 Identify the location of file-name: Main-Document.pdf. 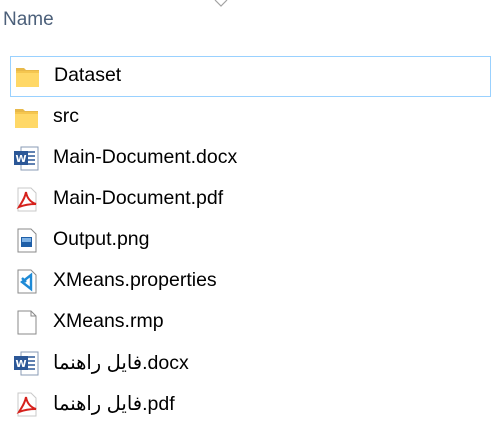
(138, 198).